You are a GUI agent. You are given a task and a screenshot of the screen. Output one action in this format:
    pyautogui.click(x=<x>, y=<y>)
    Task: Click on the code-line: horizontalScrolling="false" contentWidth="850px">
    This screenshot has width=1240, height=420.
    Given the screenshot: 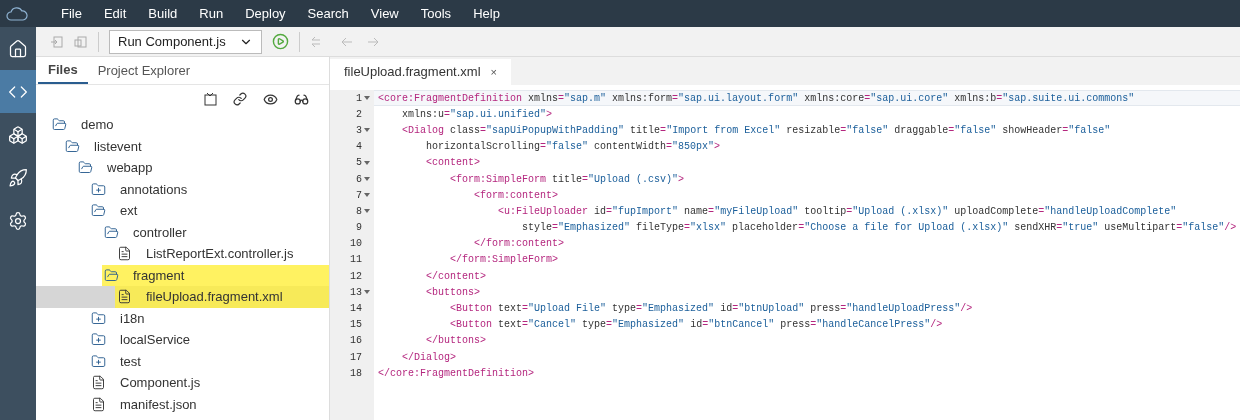 What is the action you would take?
    pyautogui.click(x=573, y=147)
    